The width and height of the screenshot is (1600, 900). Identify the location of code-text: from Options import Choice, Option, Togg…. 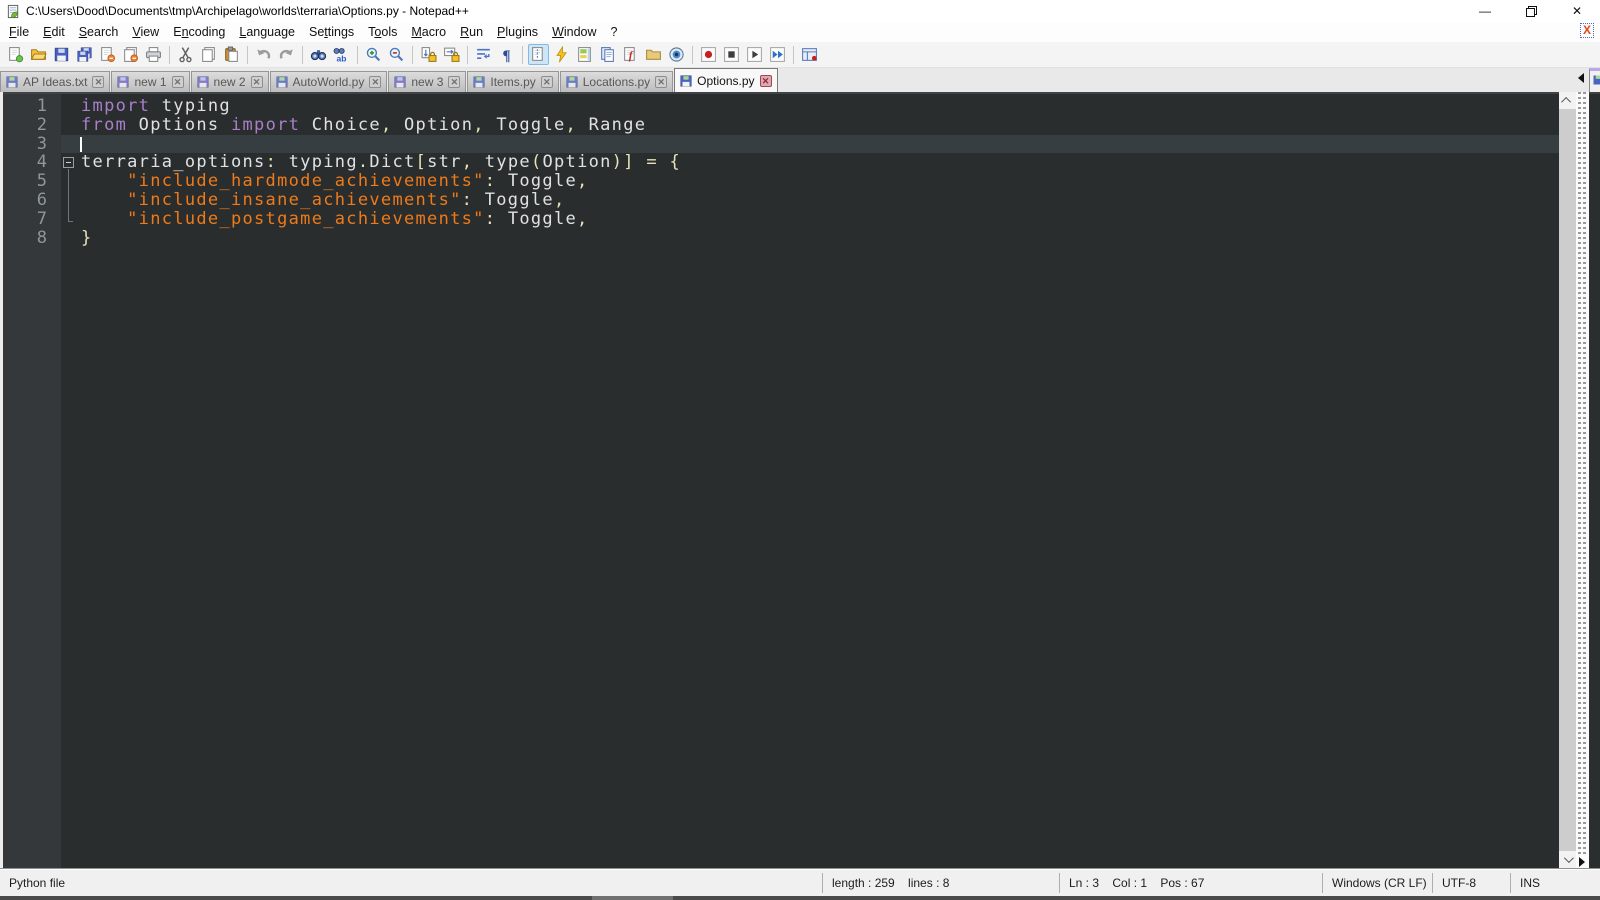
(818, 125).